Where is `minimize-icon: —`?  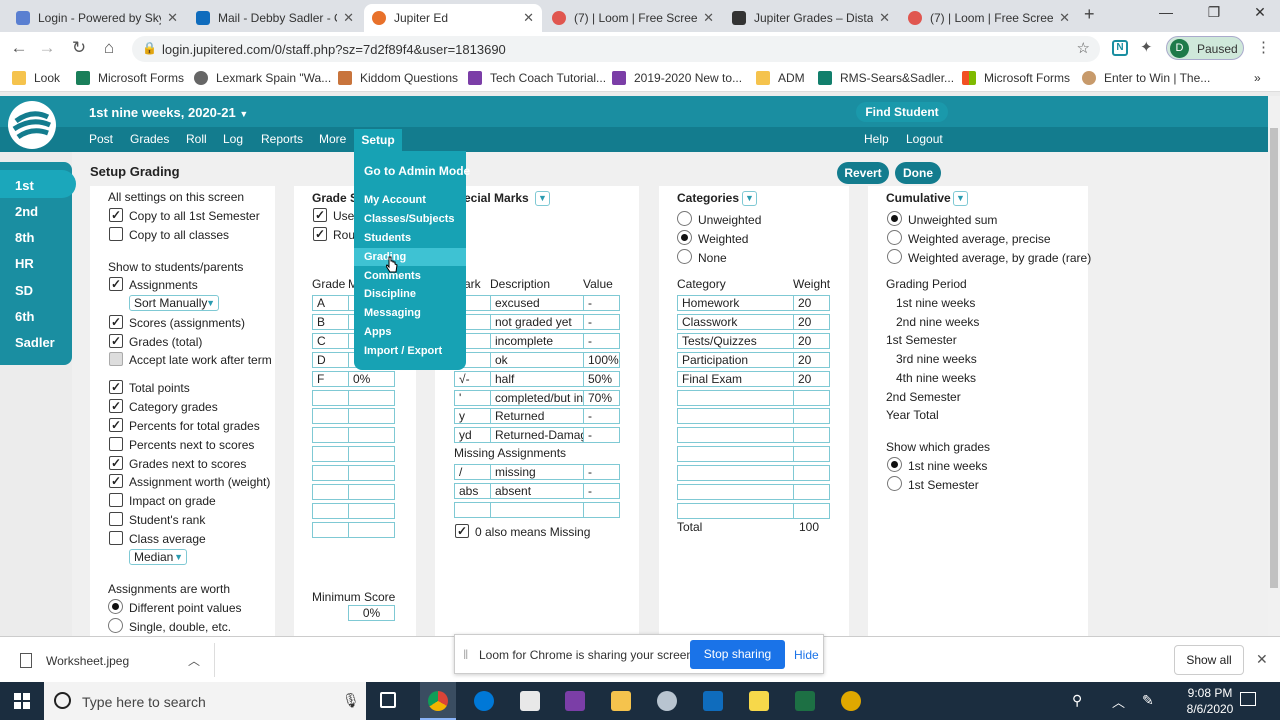 minimize-icon: — is located at coordinates (1166, 15).